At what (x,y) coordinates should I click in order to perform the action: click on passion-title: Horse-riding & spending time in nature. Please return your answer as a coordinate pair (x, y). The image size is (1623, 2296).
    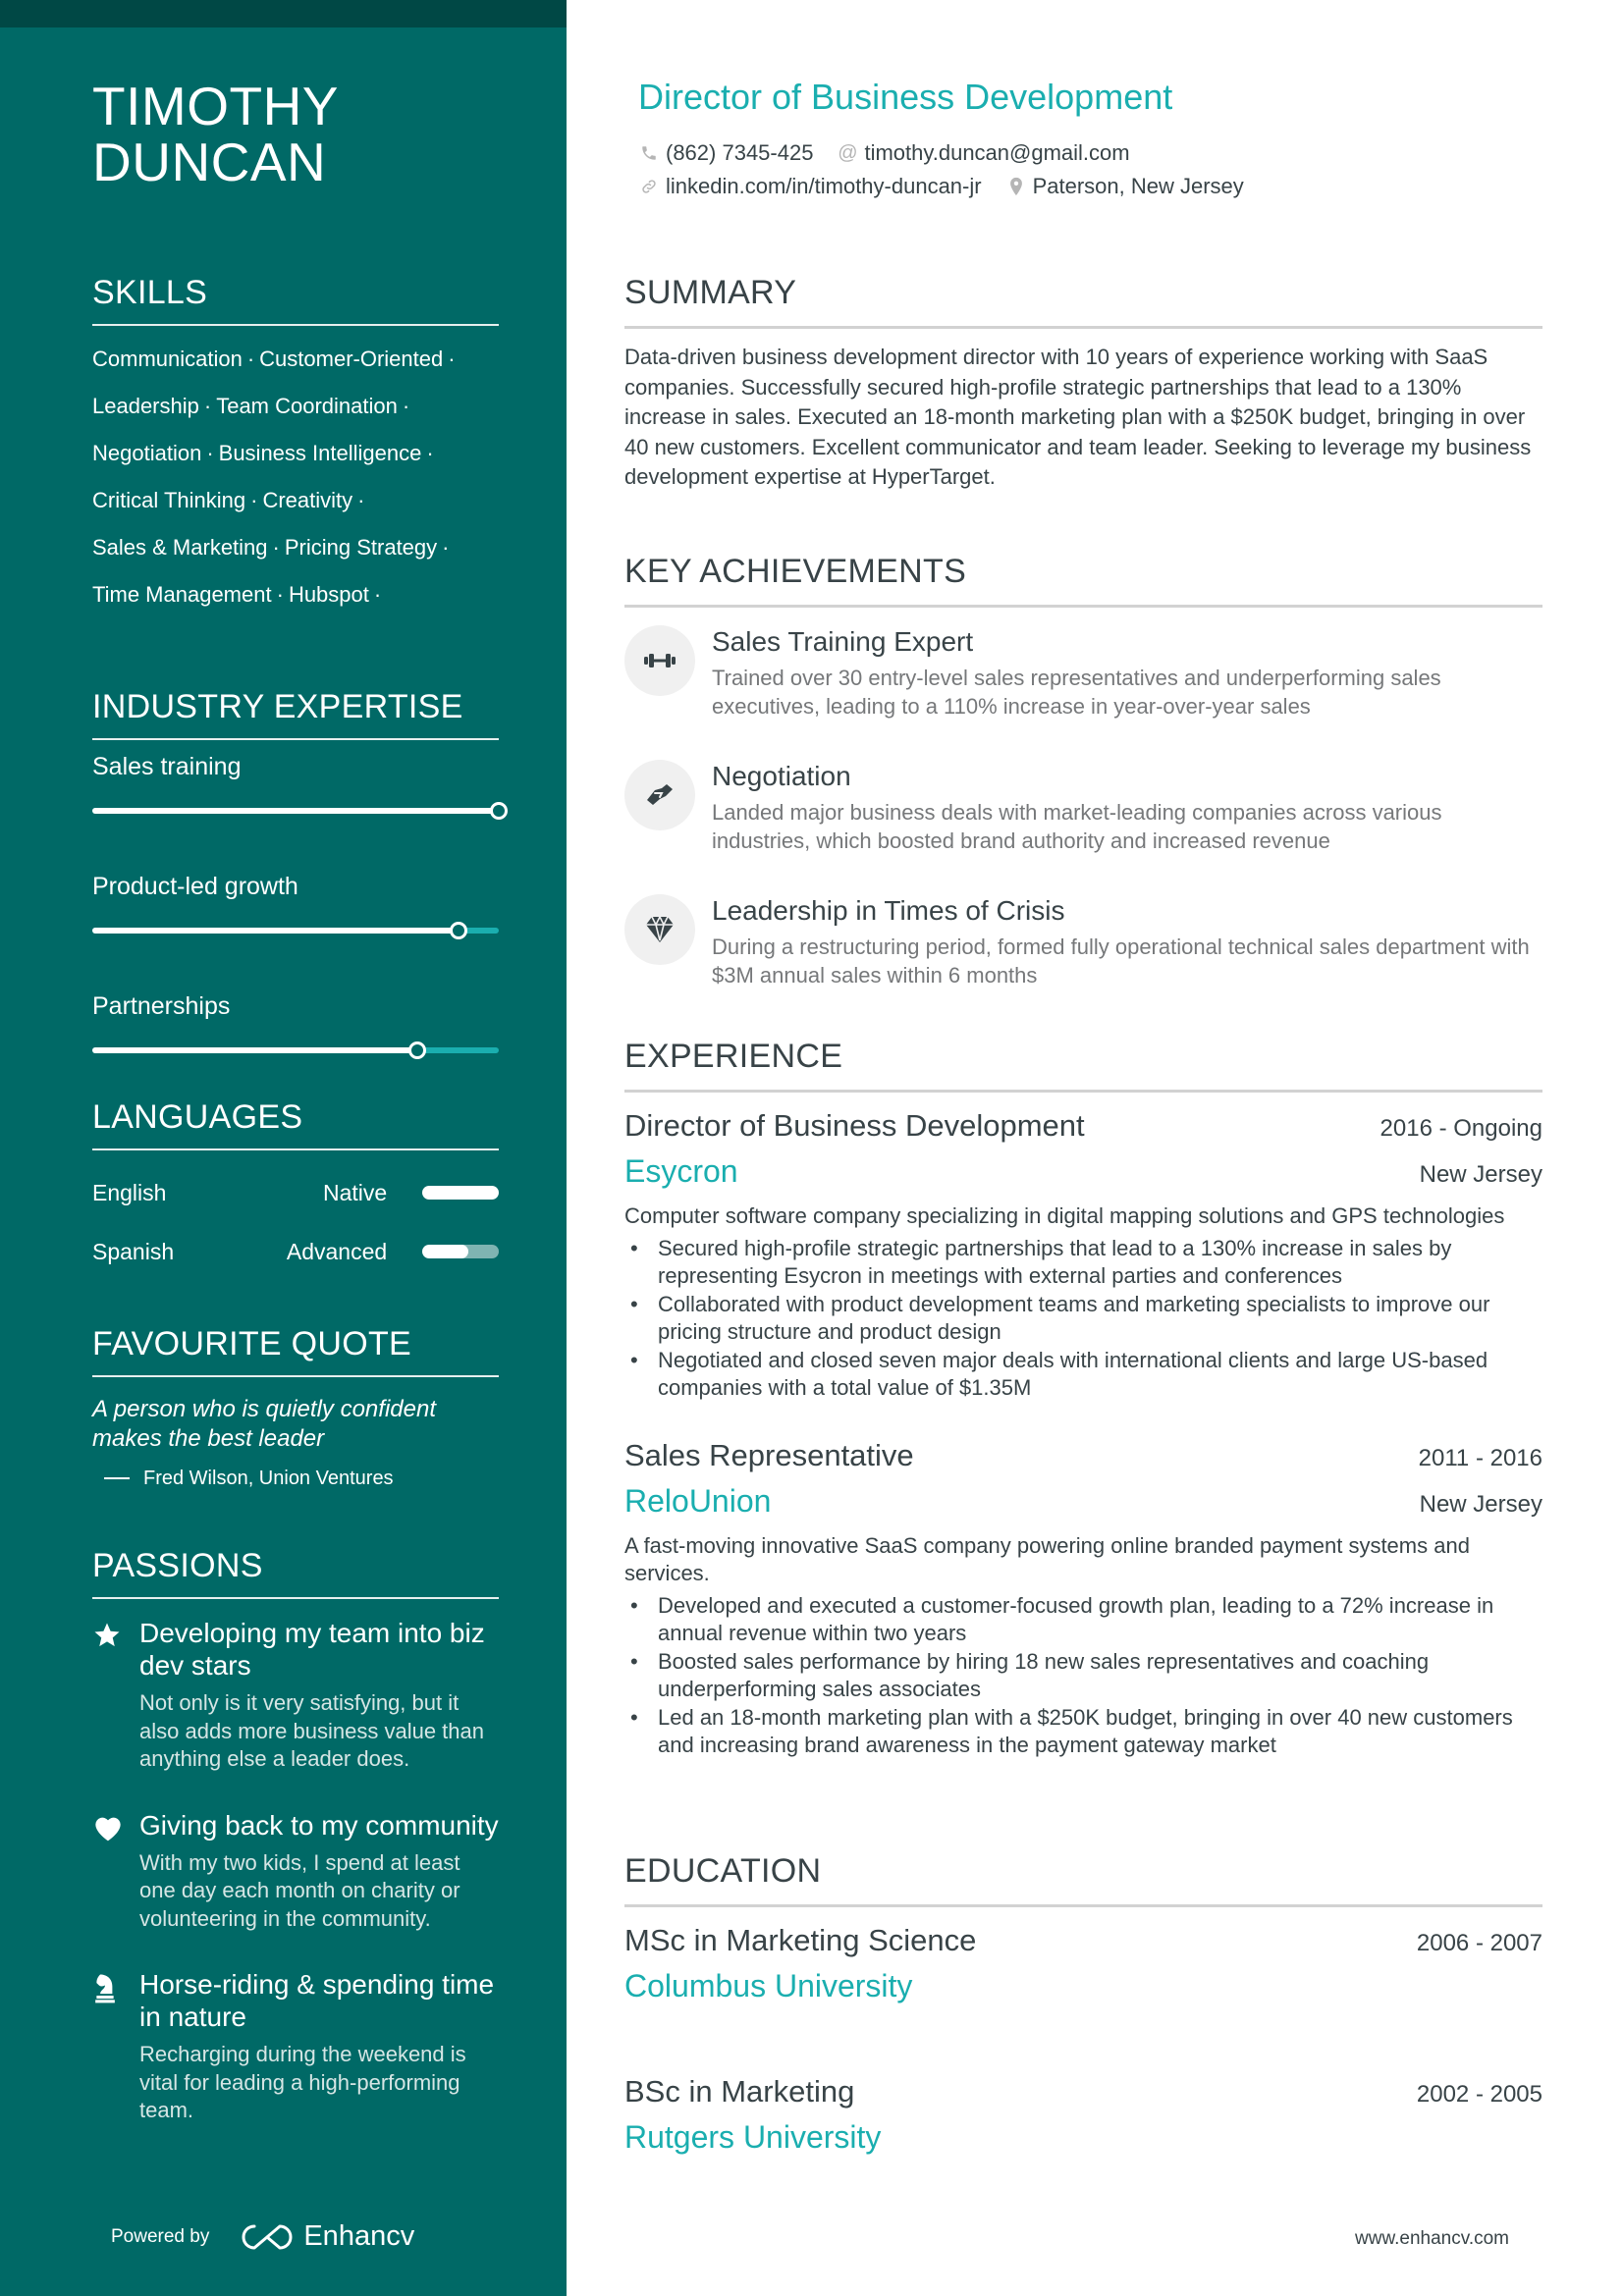
    Looking at the image, I should click on (317, 2000).